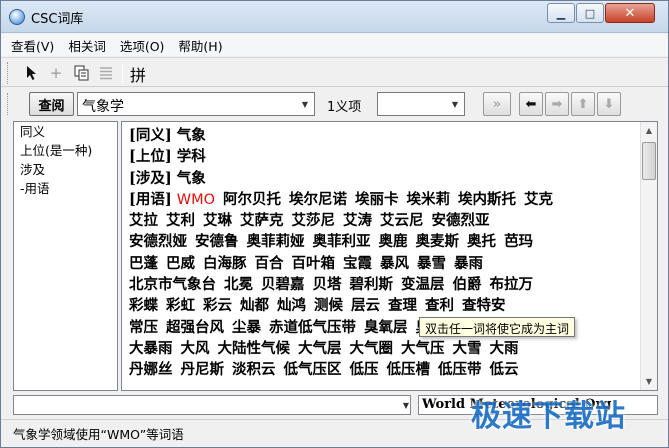 Image resolution: width=669 pixels, height=448 pixels. Describe the element at coordinates (191, 156) in the screenshot. I see `hypernym-word: 学科` at that location.